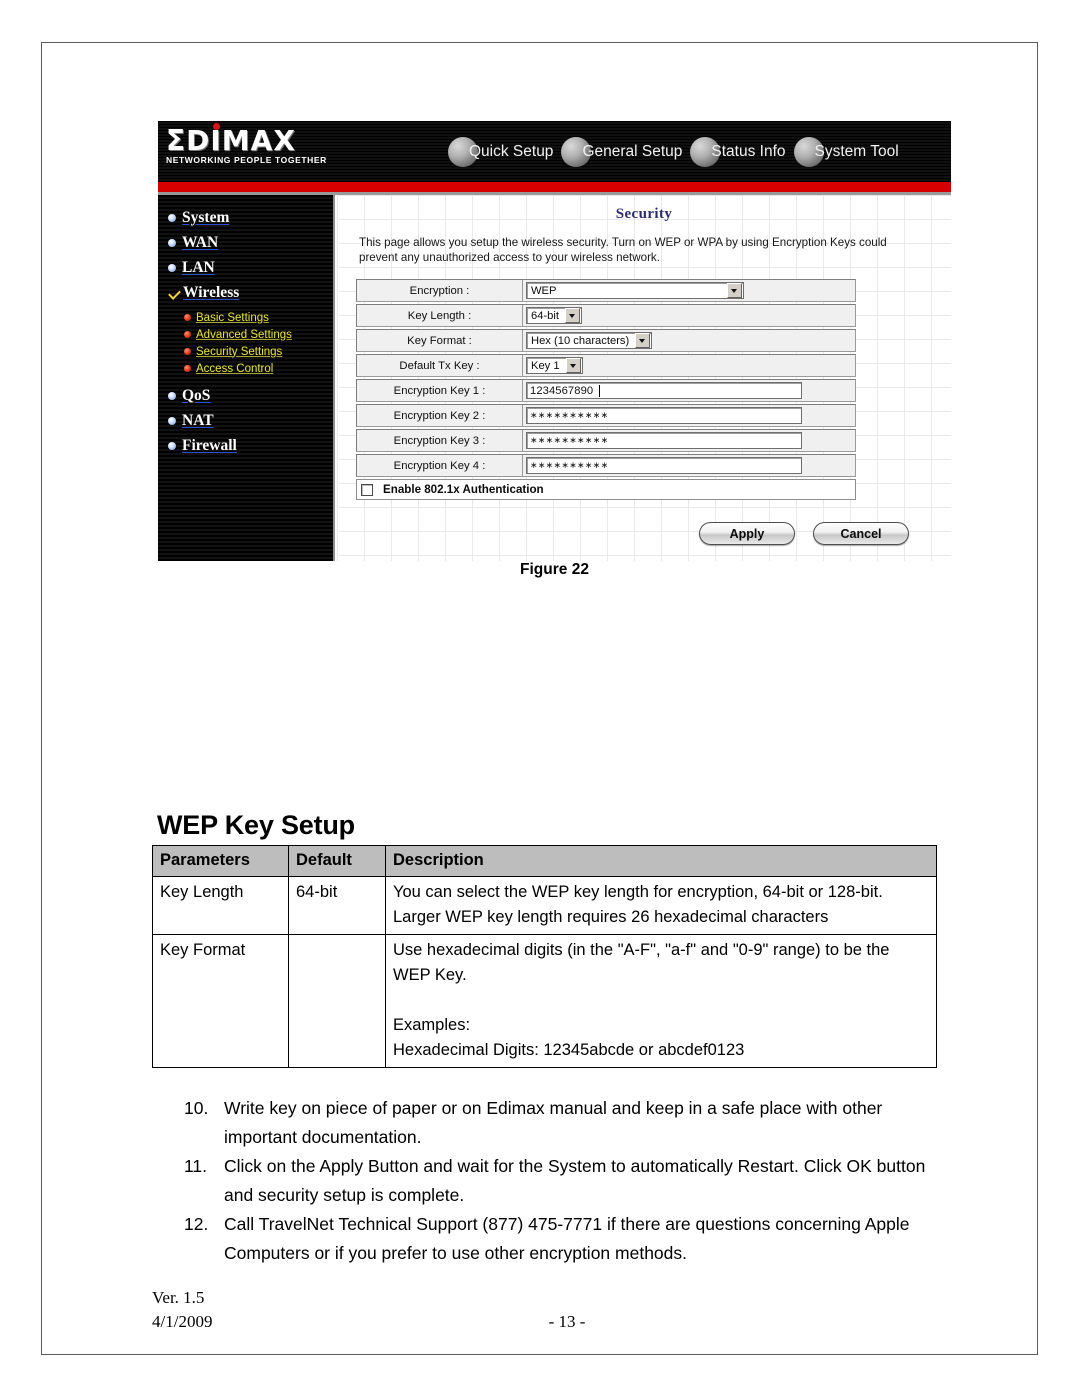 Image resolution: width=1080 pixels, height=1397 pixels. Describe the element at coordinates (554, 569) in the screenshot. I see `figure-caption: Figure 22` at that location.